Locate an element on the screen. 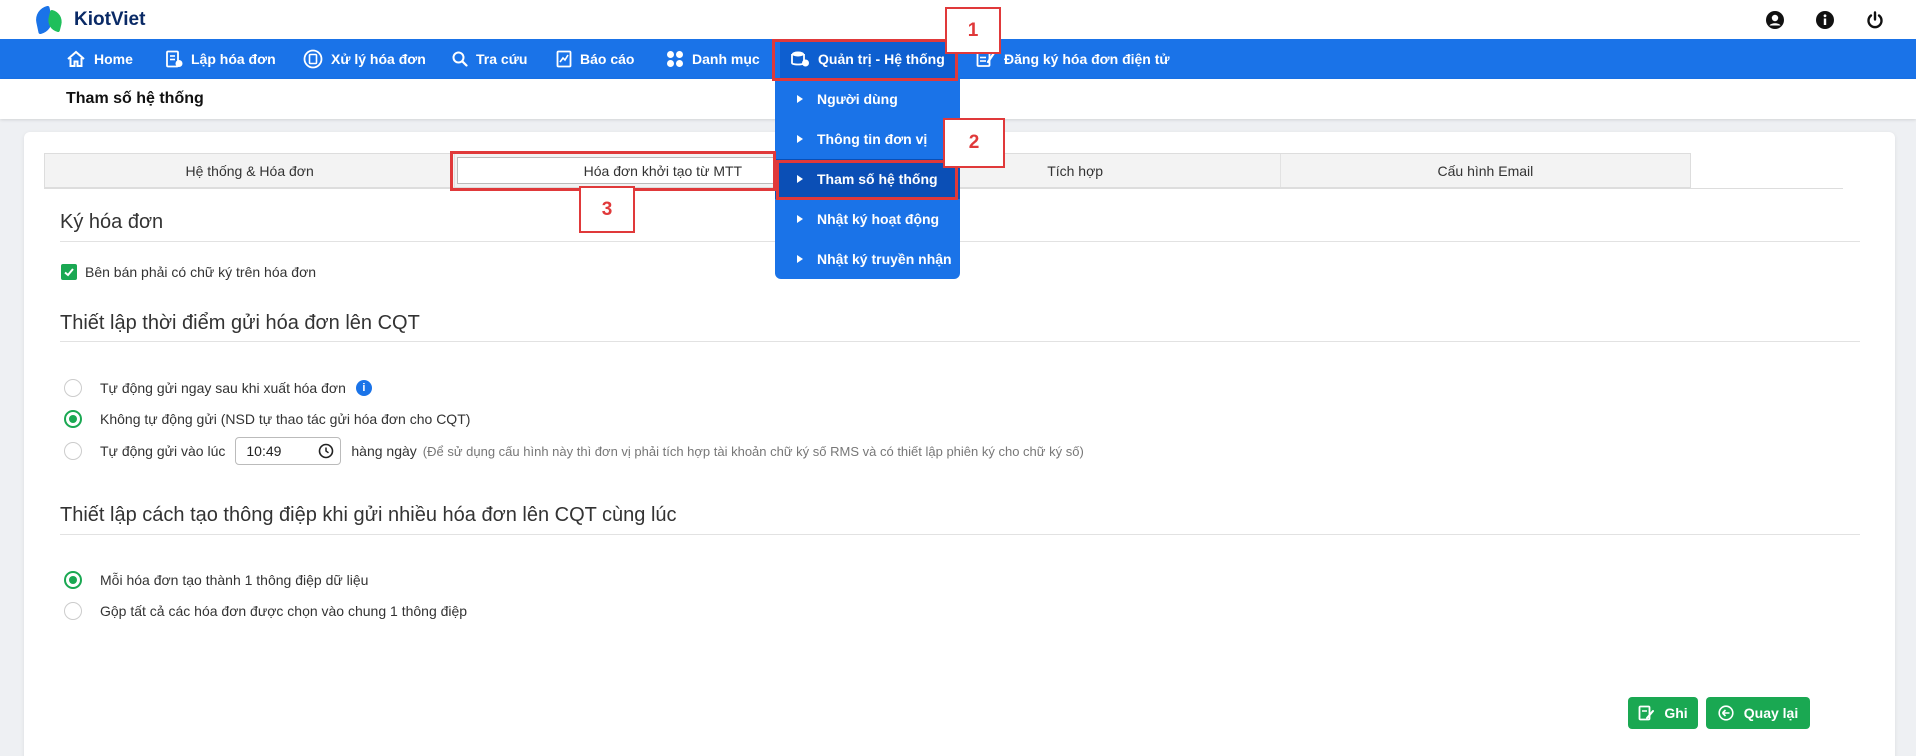  back-button: Quay lại is located at coordinates (1758, 713).